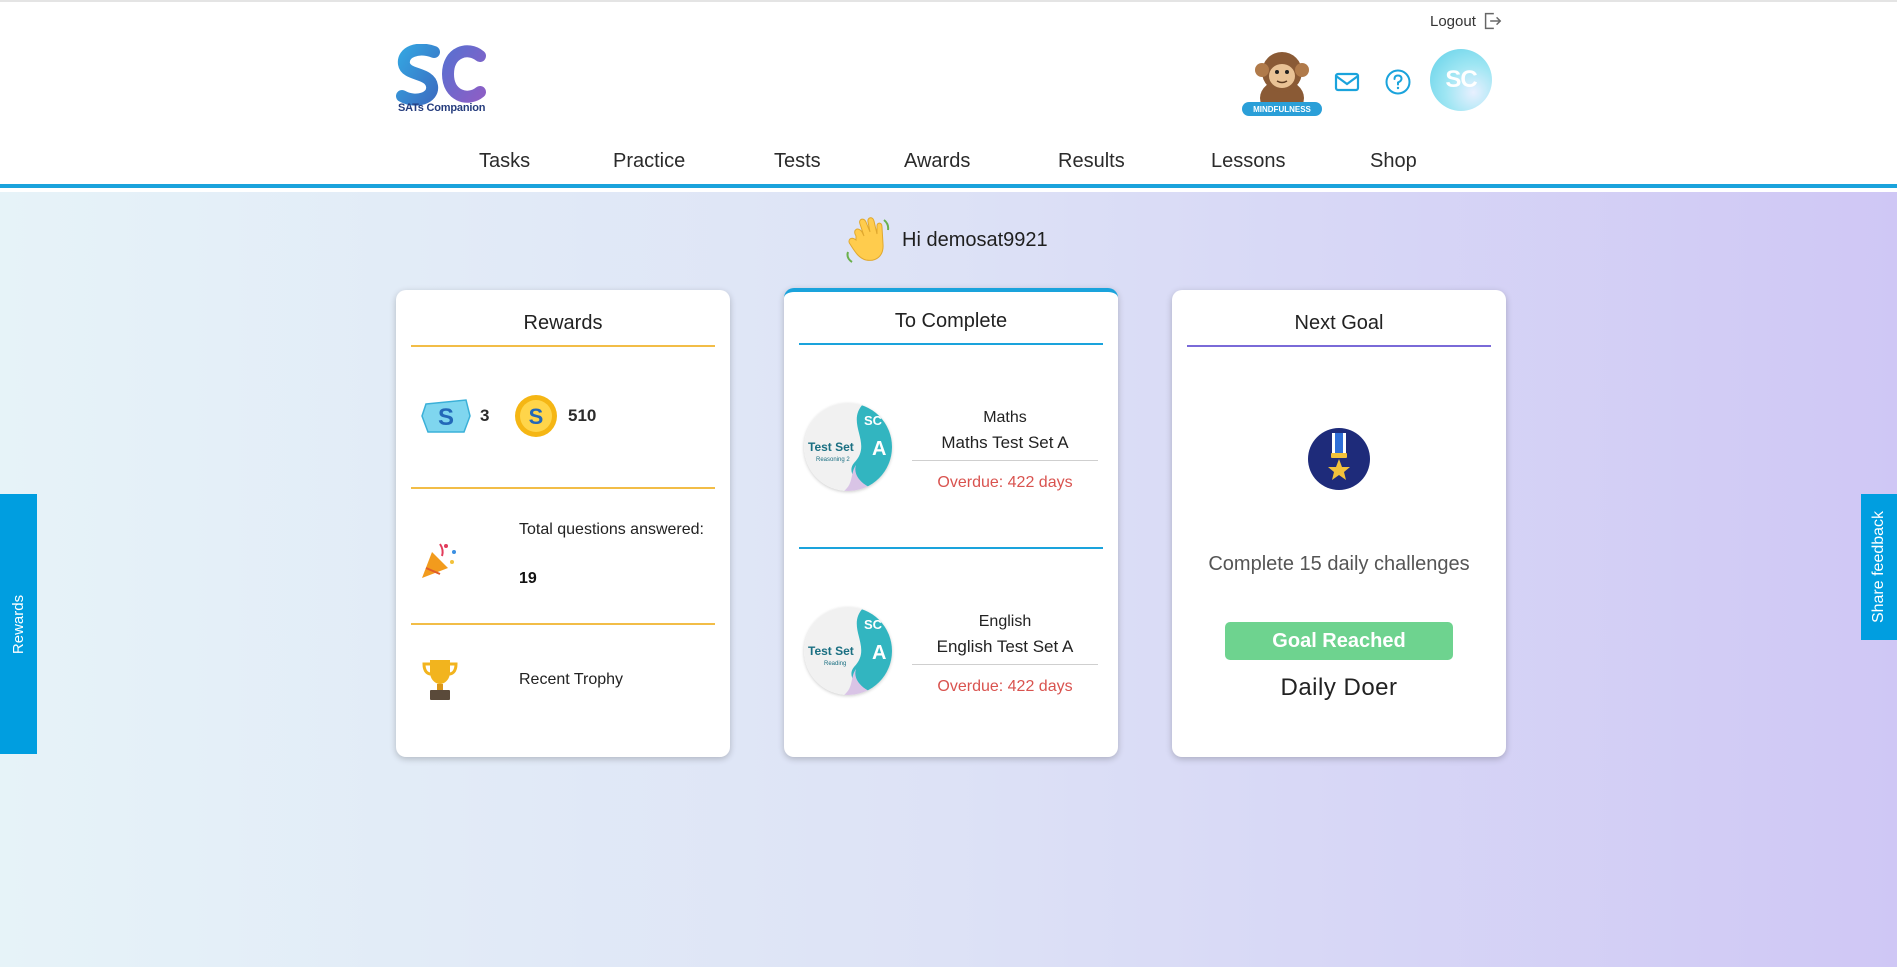  Describe the element at coordinates (504, 161) in the screenshot. I see `nav-tasks: Tasks` at that location.